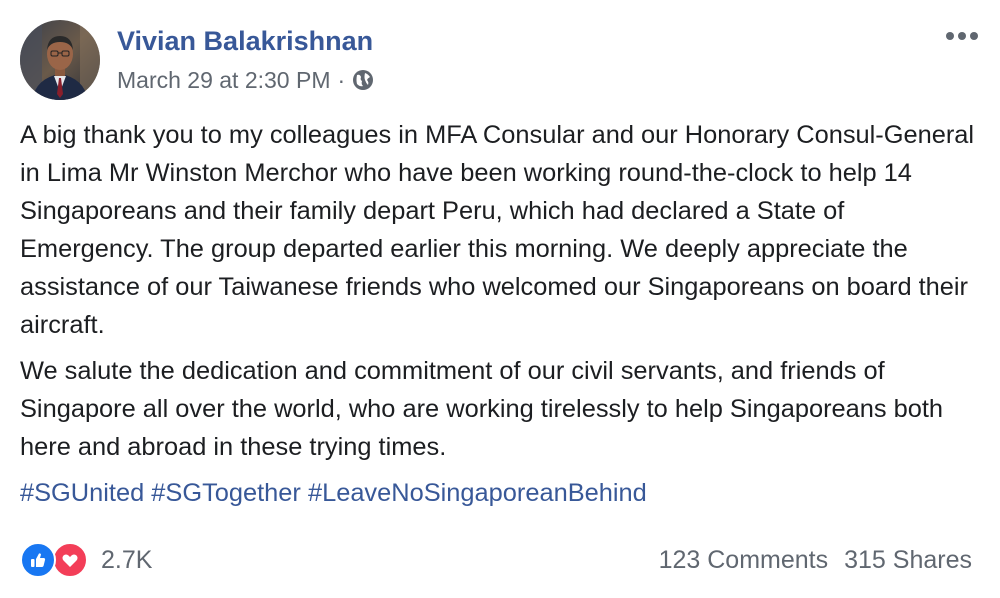 This screenshot has width=1000, height=598. Describe the element at coordinates (38, 560) in the screenshot. I see `like-icon` at that location.